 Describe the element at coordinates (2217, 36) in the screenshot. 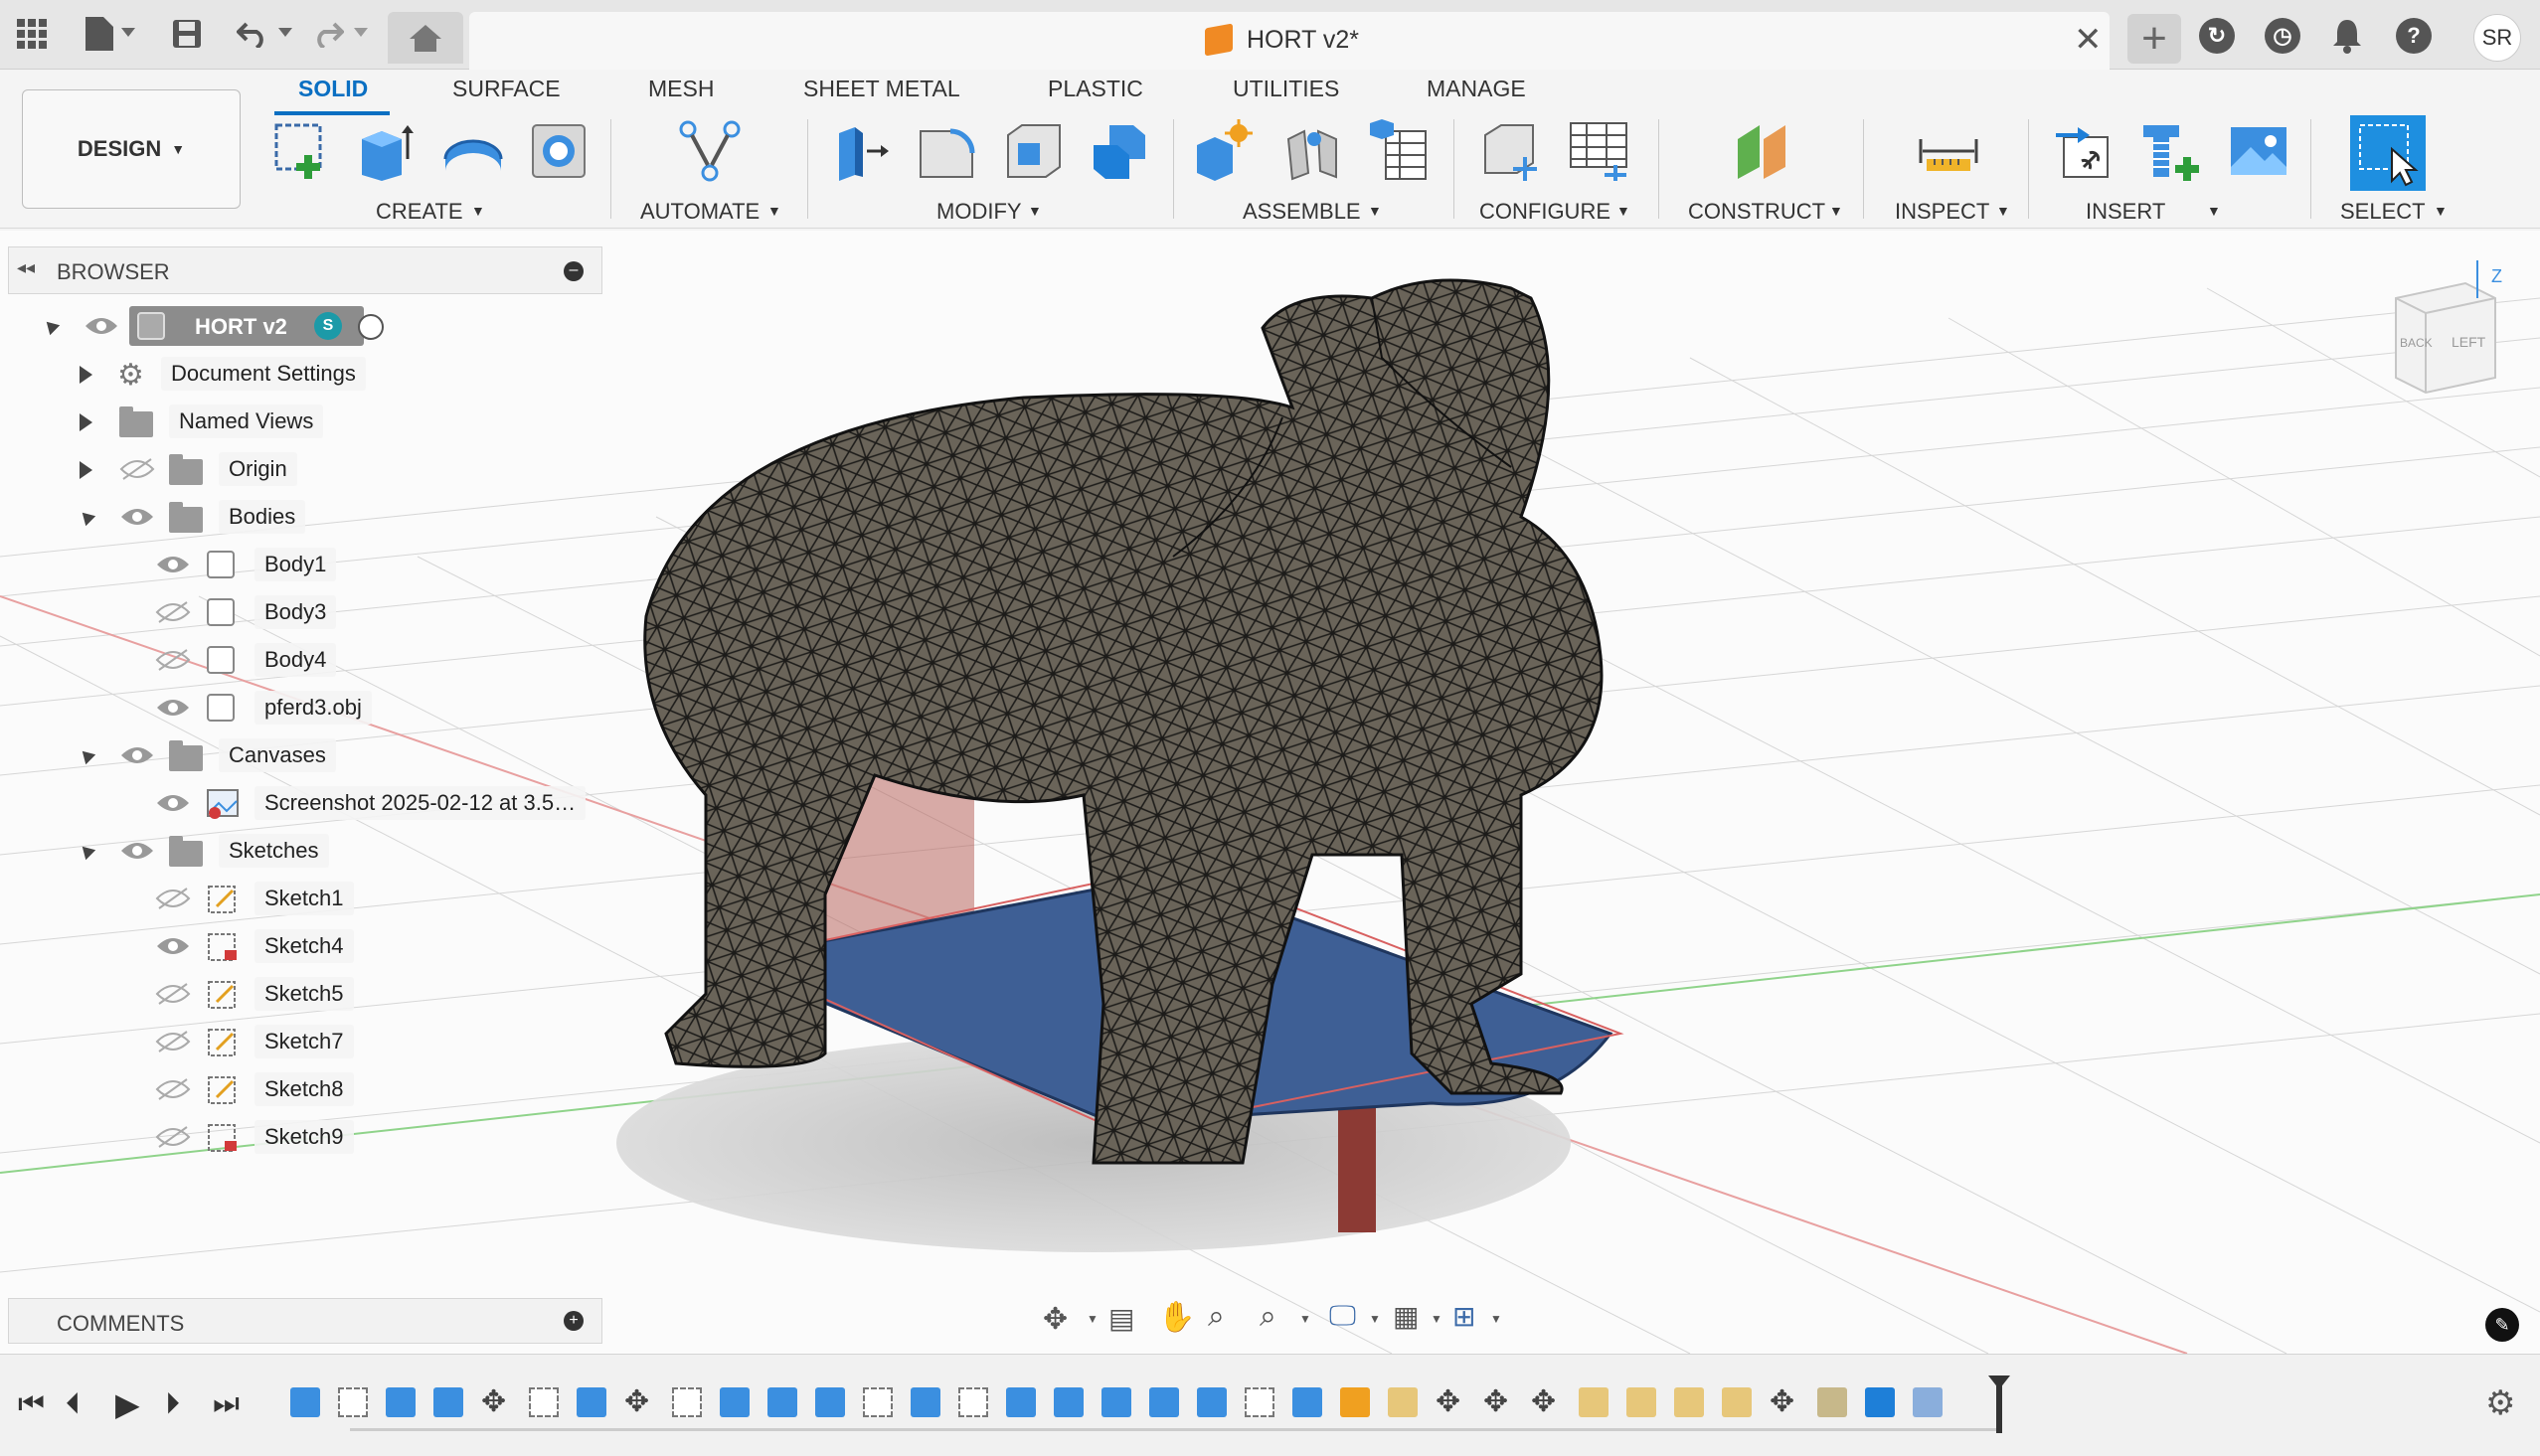

I see `extensions-icon: ↻` at that location.